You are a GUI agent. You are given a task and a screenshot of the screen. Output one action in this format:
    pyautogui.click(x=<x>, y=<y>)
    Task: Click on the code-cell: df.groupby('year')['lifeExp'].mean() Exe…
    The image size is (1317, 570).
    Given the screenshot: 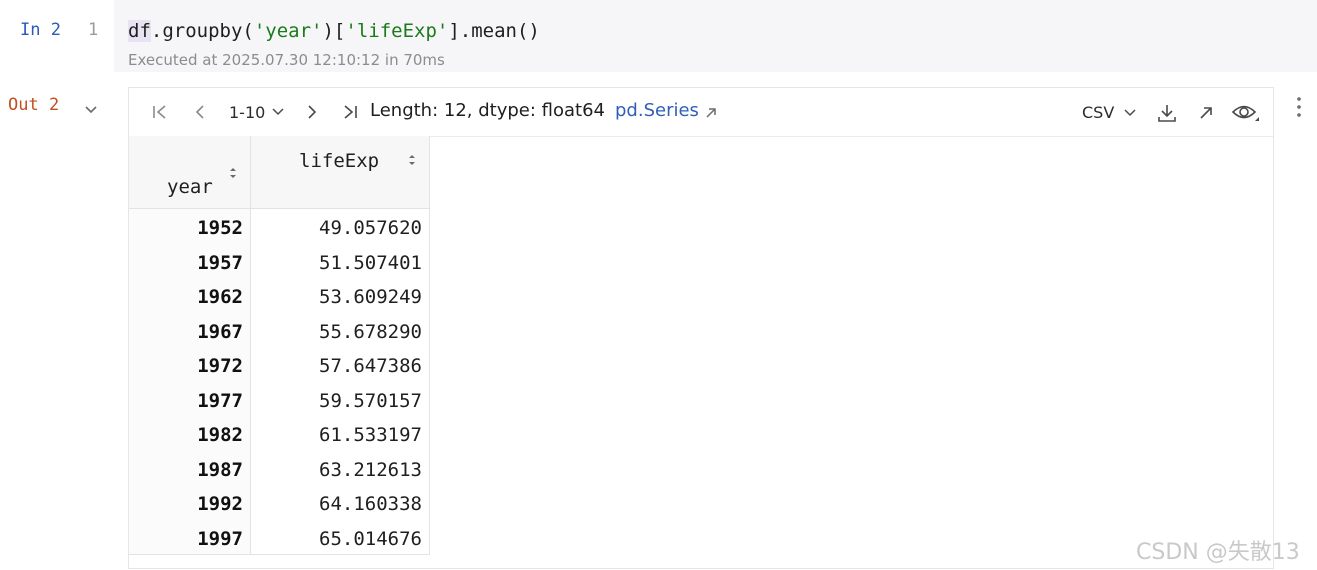 What is the action you would take?
    pyautogui.click(x=715, y=36)
    